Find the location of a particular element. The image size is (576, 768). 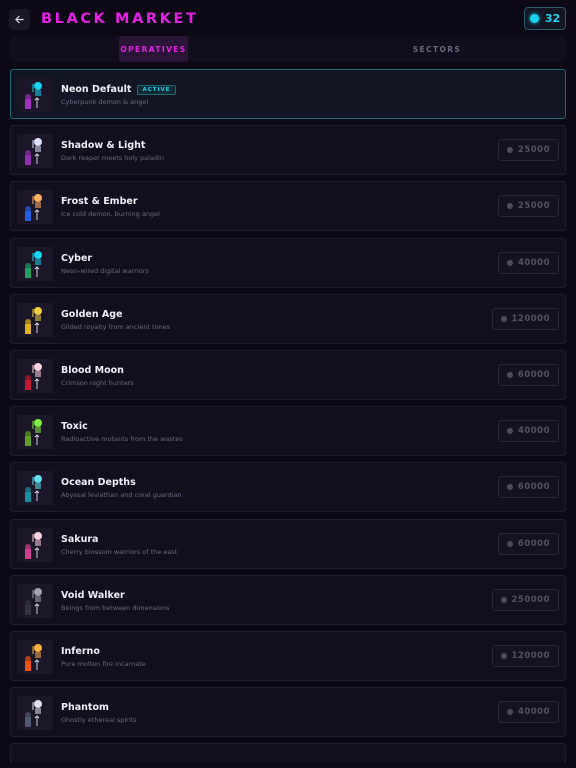

tab-bar: OPERATIVES SECTORS is located at coordinates (288, 49).